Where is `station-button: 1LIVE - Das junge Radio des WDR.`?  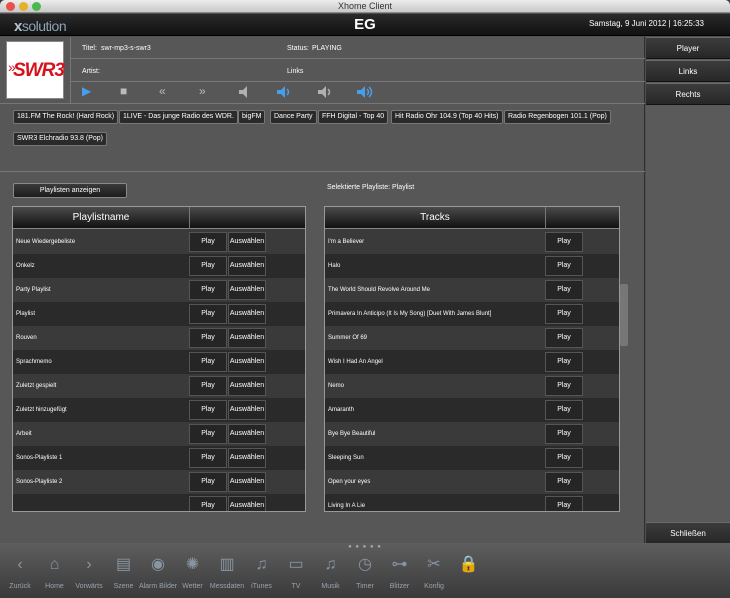
station-button: 1LIVE - Das junge Radio des WDR. is located at coordinates (178, 117).